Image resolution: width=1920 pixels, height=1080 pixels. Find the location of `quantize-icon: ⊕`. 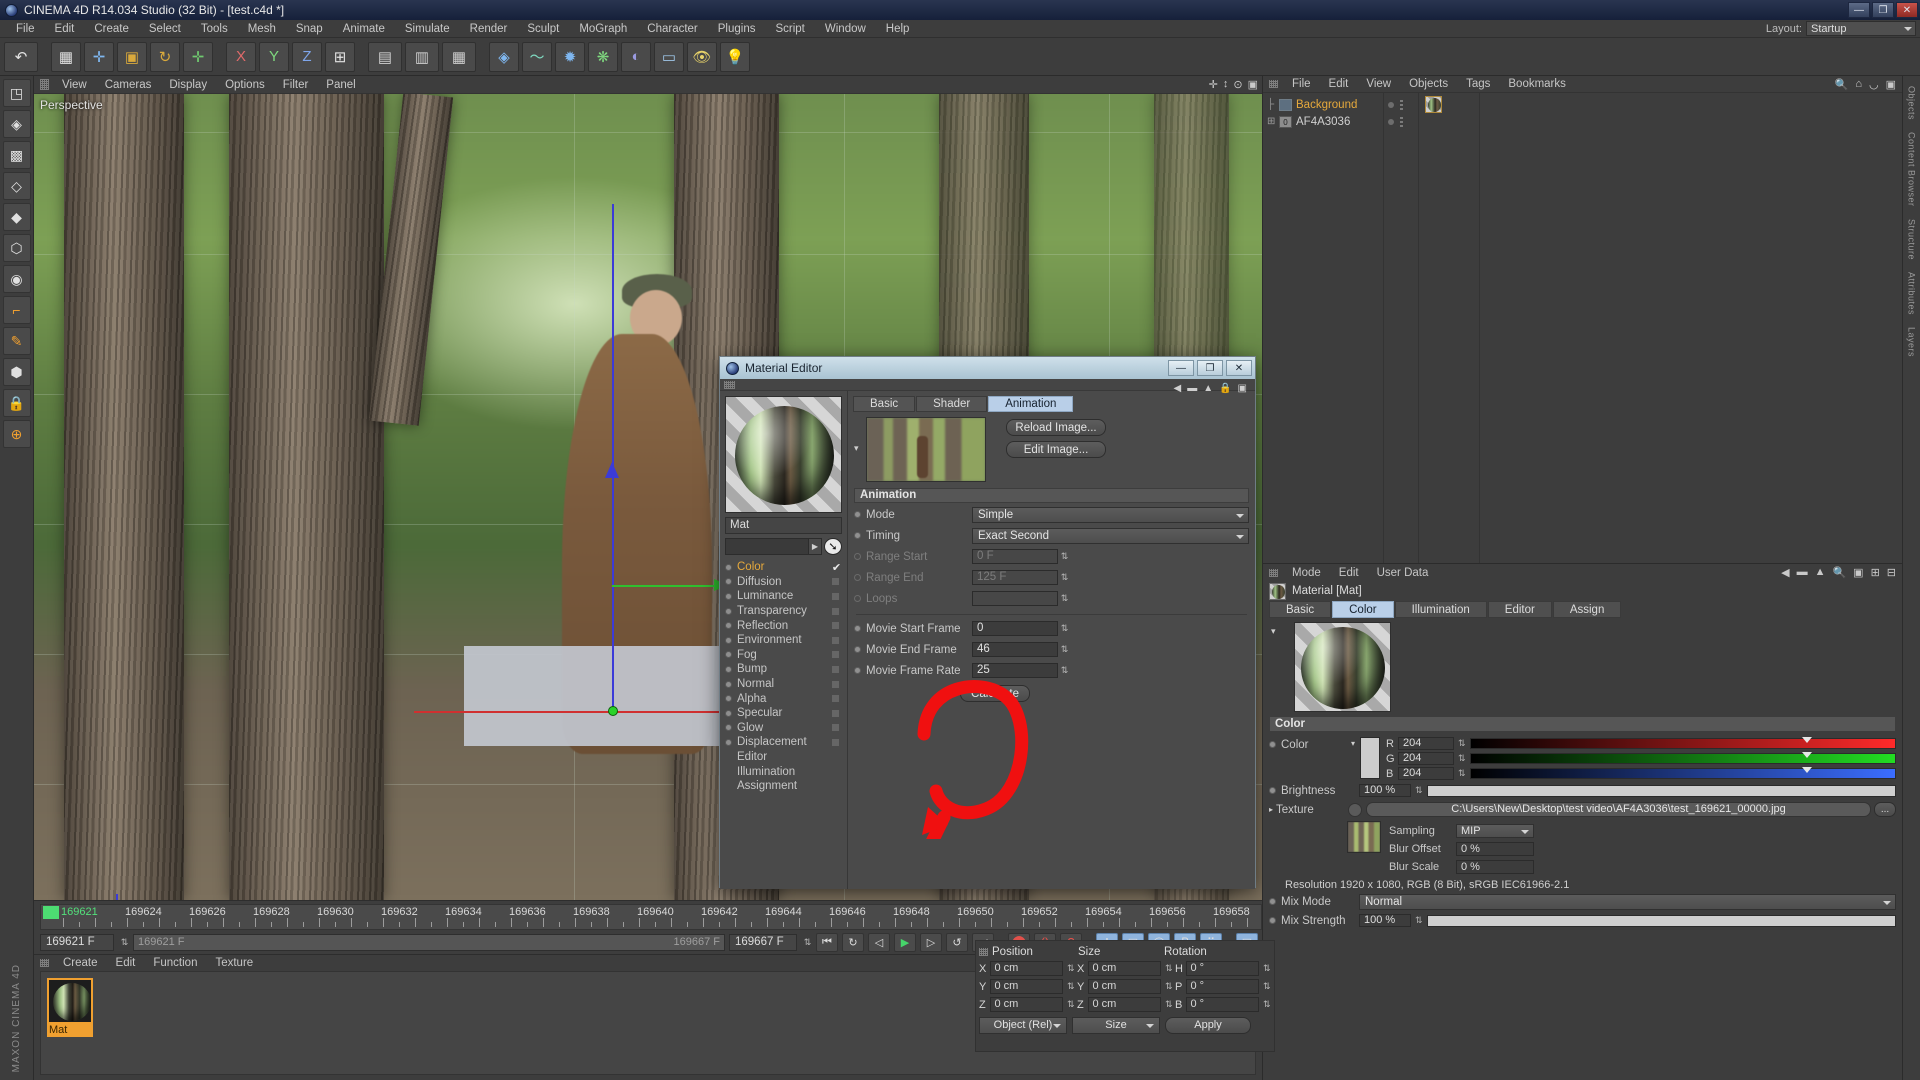

quantize-icon: ⊕ is located at coordinates (16, 434).